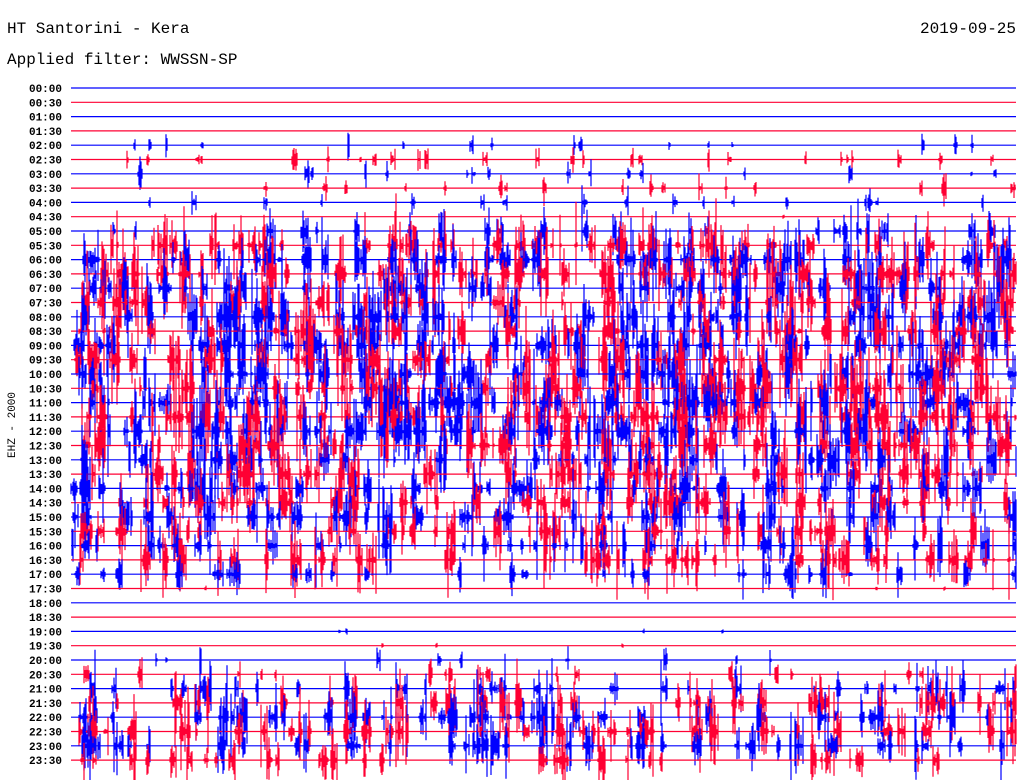  What do you see at coordinates (45, 648) in the screenshot?
I see `tick-label: 19:30` at bounding box center [45, 648].